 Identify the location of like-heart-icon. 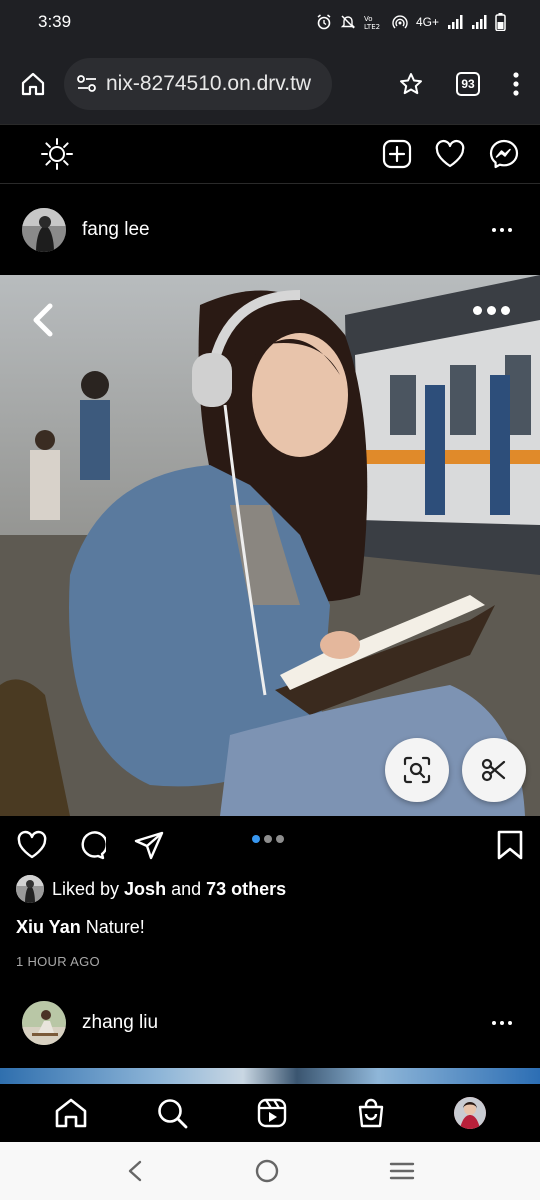
(32, 845).